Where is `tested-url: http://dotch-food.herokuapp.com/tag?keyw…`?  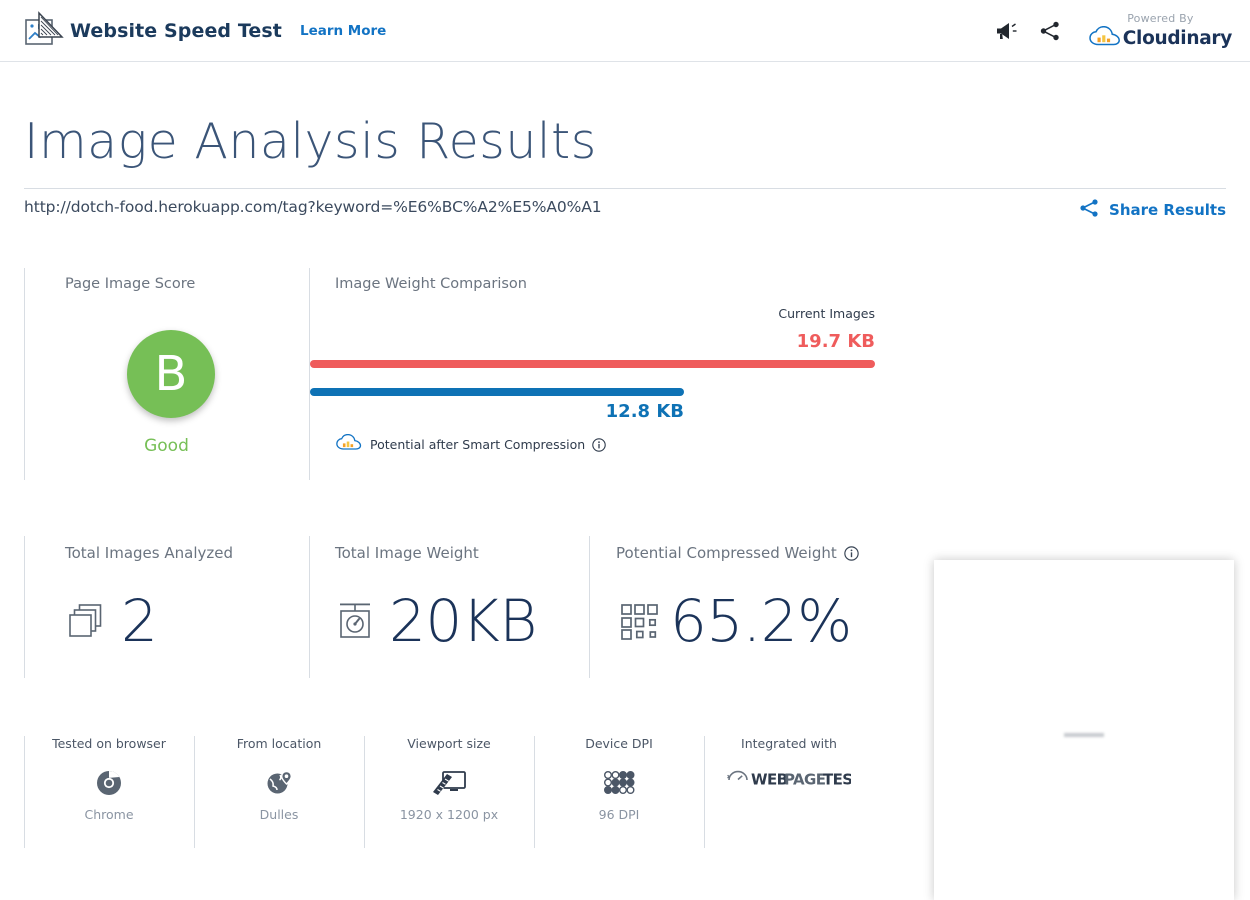
tested-url: http://dotch-food.herokuapp.com/tag?keyw… is located at coordinates (313, 207).